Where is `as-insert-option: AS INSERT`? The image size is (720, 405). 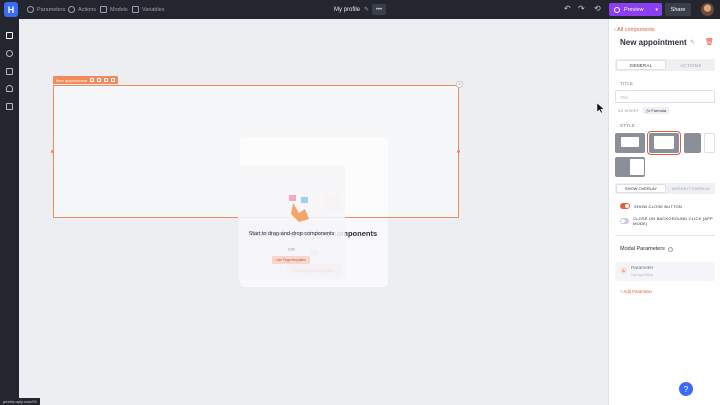 as-insert-option: AS INSERT is located at coordinates (628, 110).